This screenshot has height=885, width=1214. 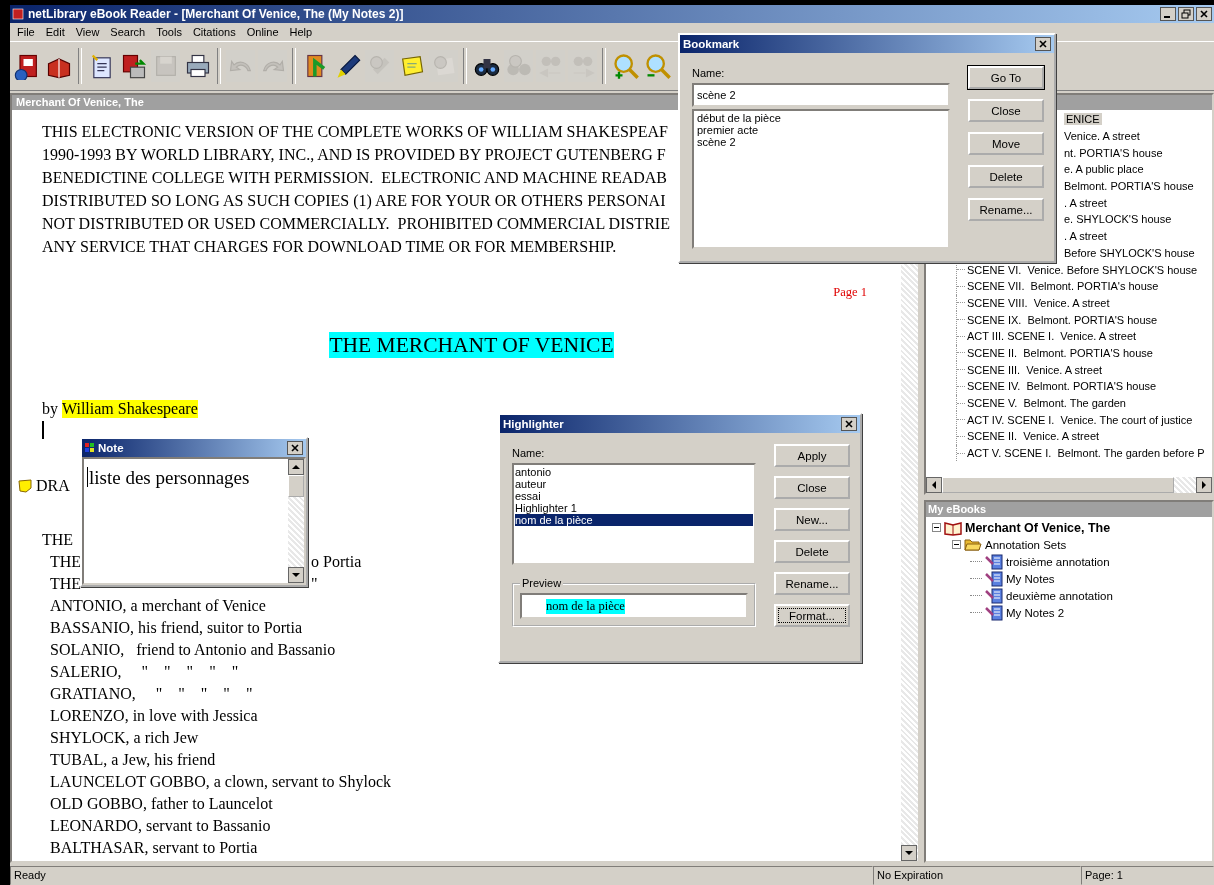 I want to click on text-line: DRA, so click(x=53, y=486).